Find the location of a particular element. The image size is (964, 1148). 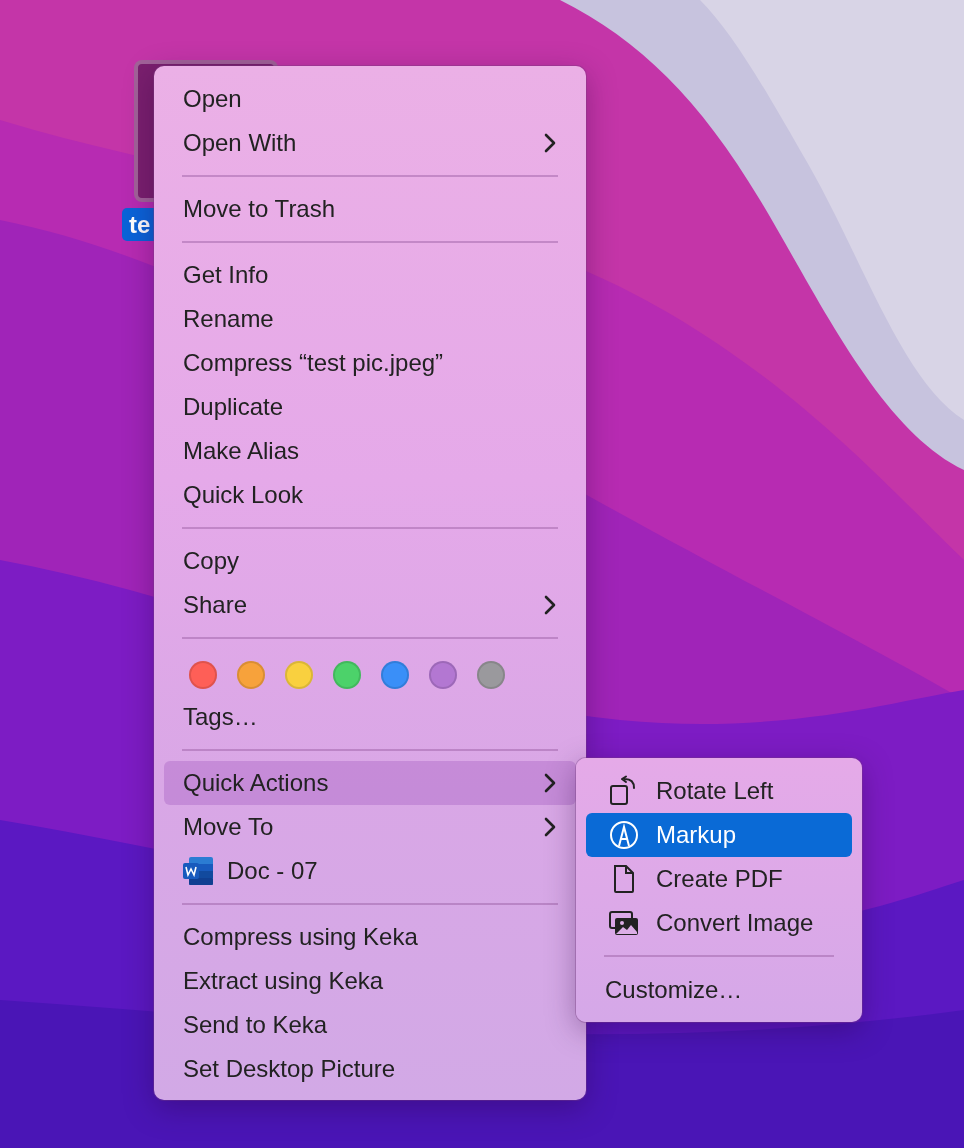

menu-item: Get Info is located at coordinates (370, 275).